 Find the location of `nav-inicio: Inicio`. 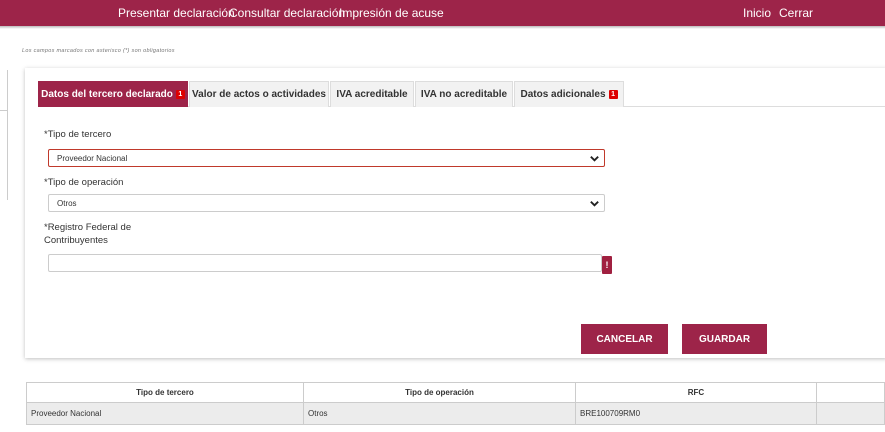

nav-inicio: Inicio is located at coordinates (757, 13).